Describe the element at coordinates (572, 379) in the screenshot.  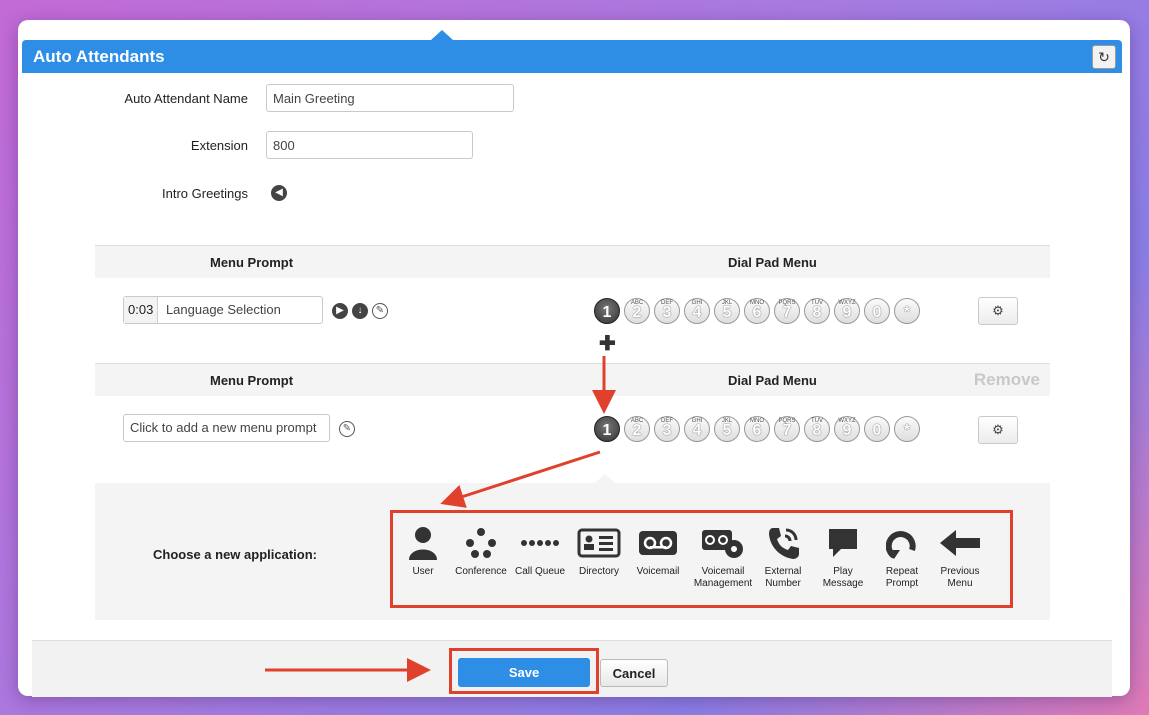
I see `menu-header-2: Menu Prompt Dial Pad Menu Remove` at that location.